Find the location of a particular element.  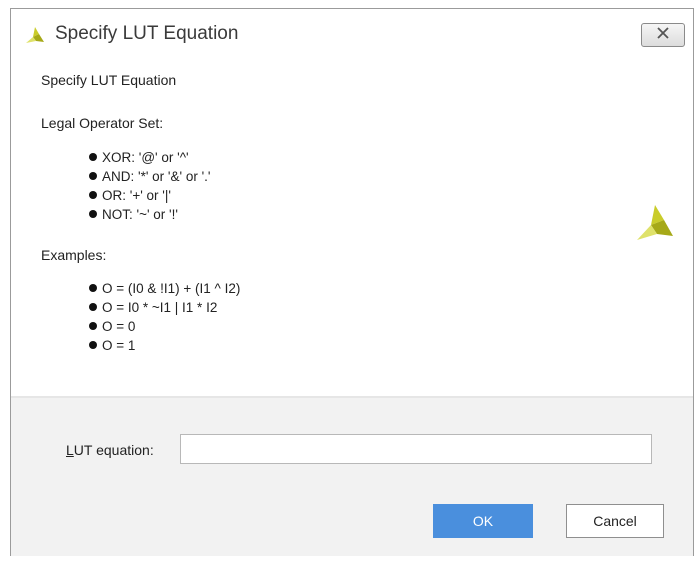

list-item: O = 0 is located at coordinates (164, 326).